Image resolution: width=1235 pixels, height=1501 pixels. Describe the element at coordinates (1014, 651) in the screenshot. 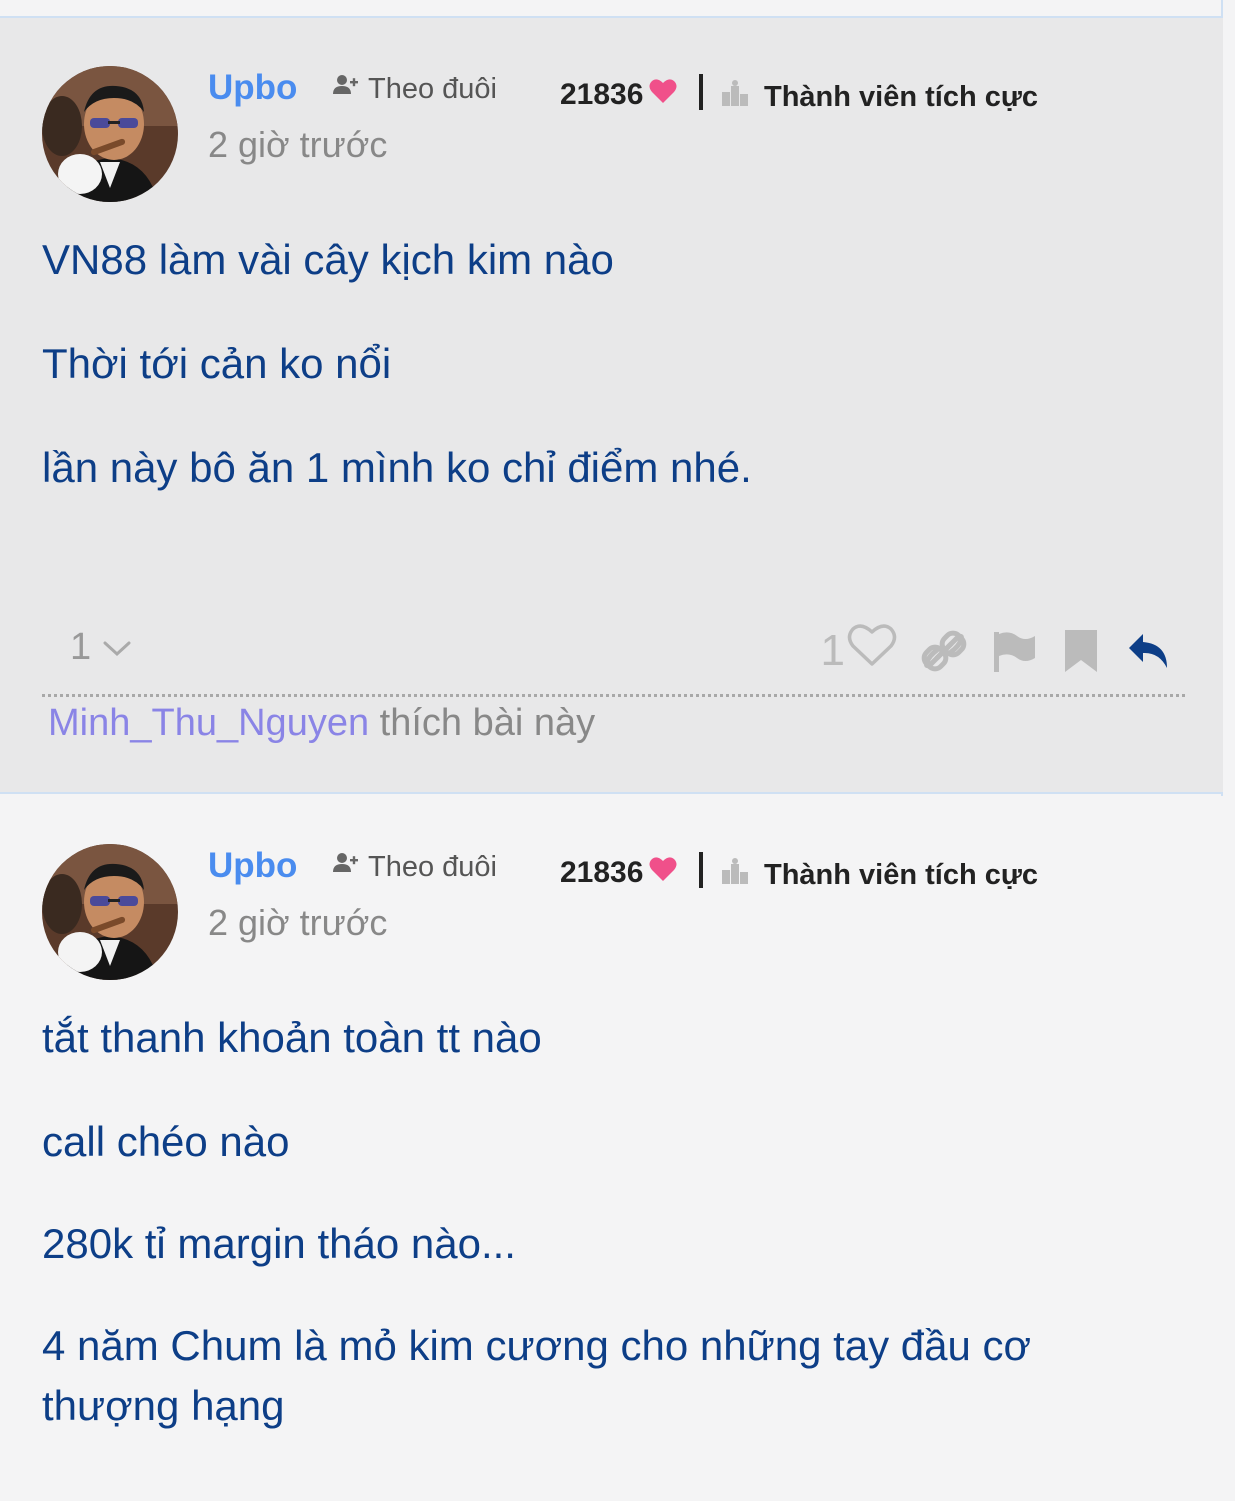

I see `flag-icon` at that location.